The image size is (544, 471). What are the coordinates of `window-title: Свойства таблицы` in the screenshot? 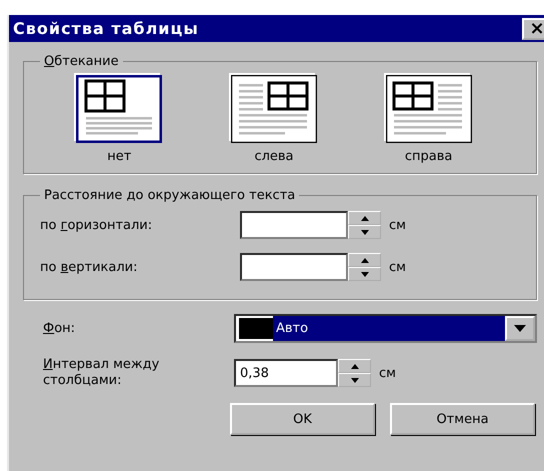 It's located at (106, 28).